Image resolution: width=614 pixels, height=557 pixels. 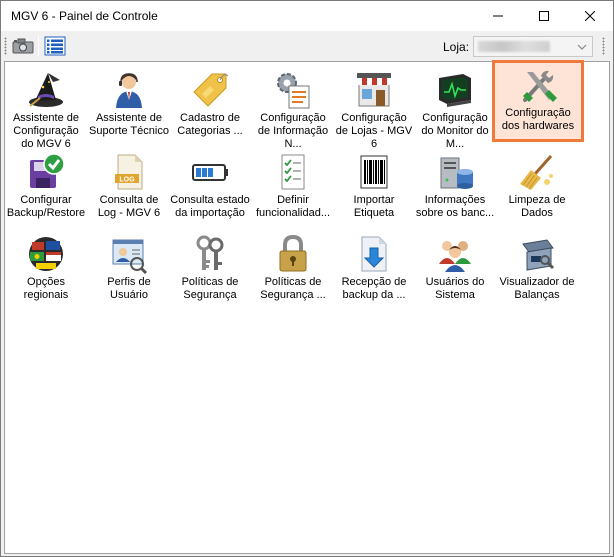 I want to click on item-label: Importar Etiqueta, so click(x=374, y=206).